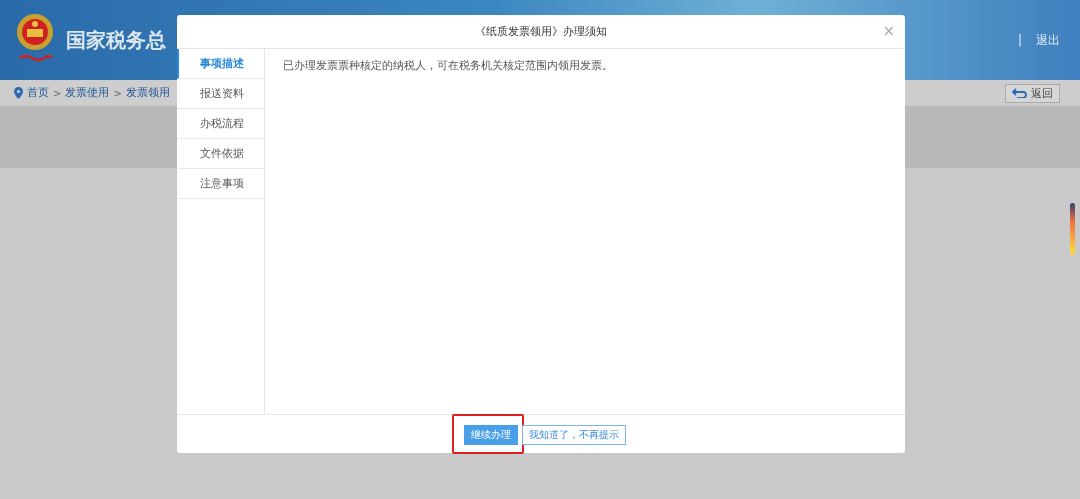 The width and height of the screenshot is (1080, 499). What do you see at coordinates (541, 31) in the screenshot?
I see `dialog-title: 《纸质发票领用》办理须知` at bounding box center [541, 31].